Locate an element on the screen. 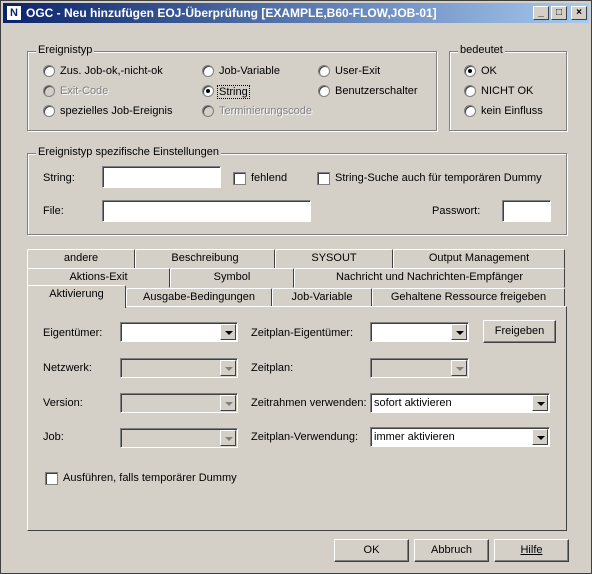 This screenshot has width=592, height=574. tab-ausgabe-bedingungen: Ausgabe-Bedingungen is located at coordinates (199, 298).